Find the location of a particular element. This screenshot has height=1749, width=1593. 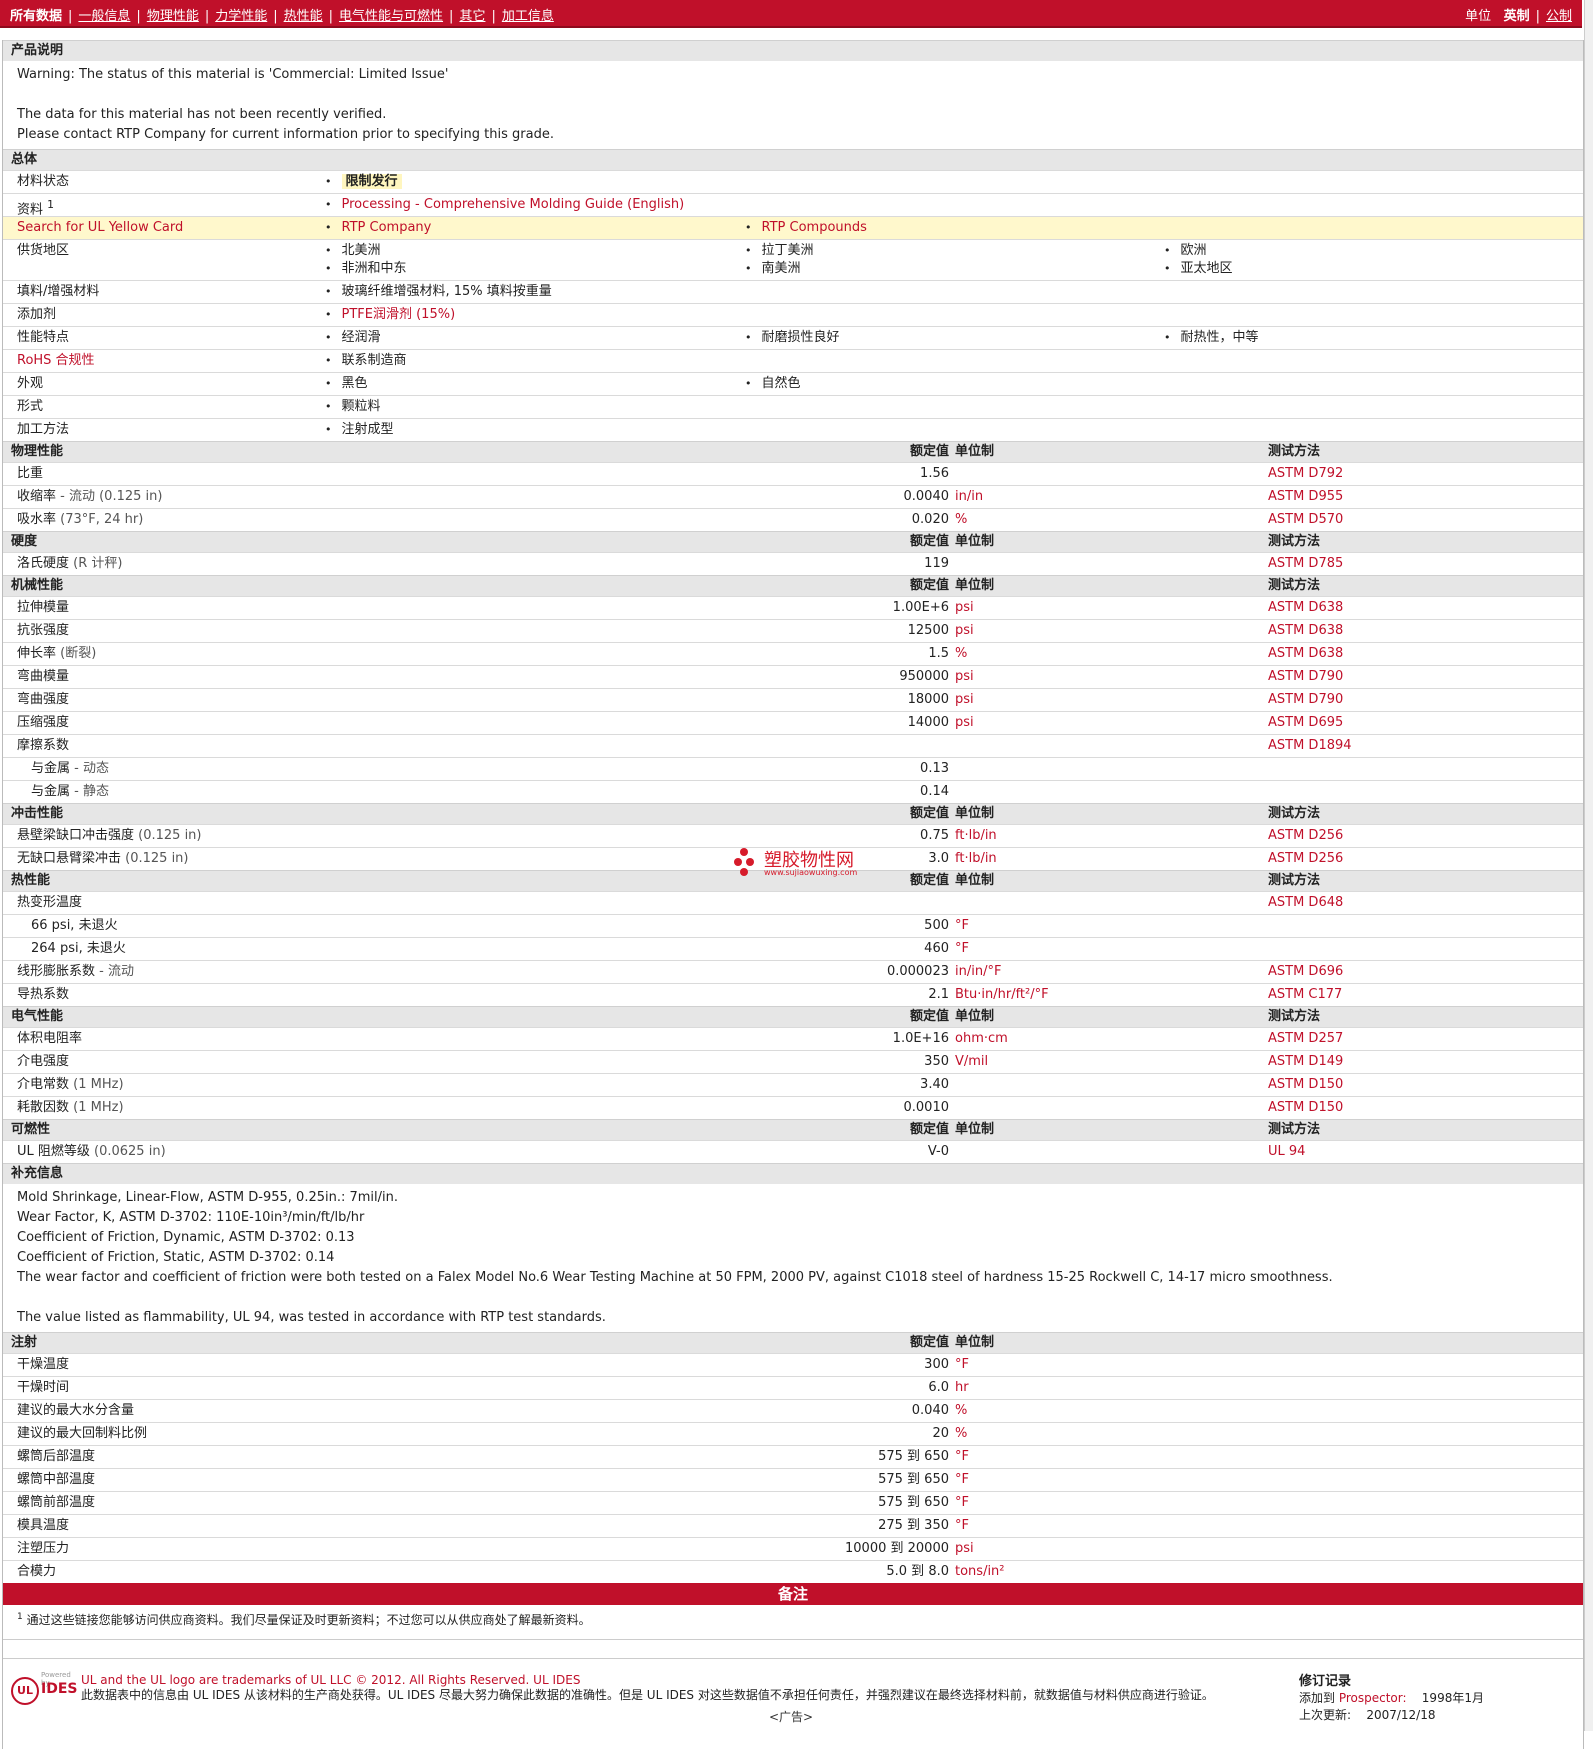

property-label: 弯曲模量 is located at coordinates (43, 676).